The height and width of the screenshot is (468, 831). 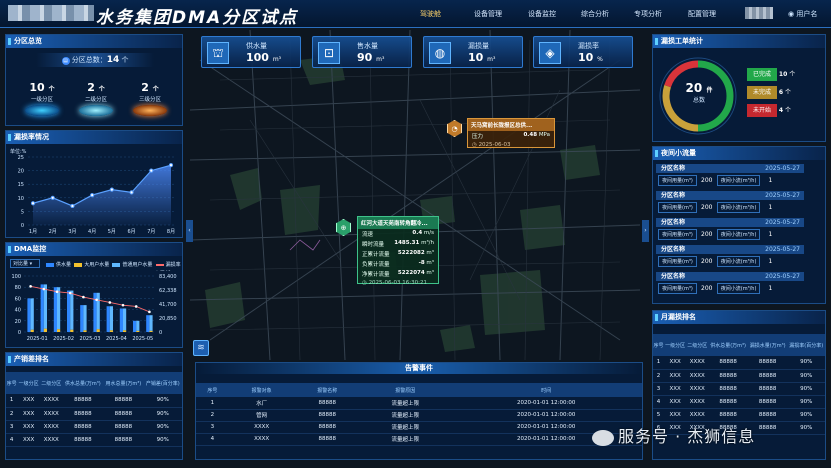 What do you see at coordinates (645, 231) in the screenshot?
I see `collapse-right-button: ›` at bounding box center [645, 231].